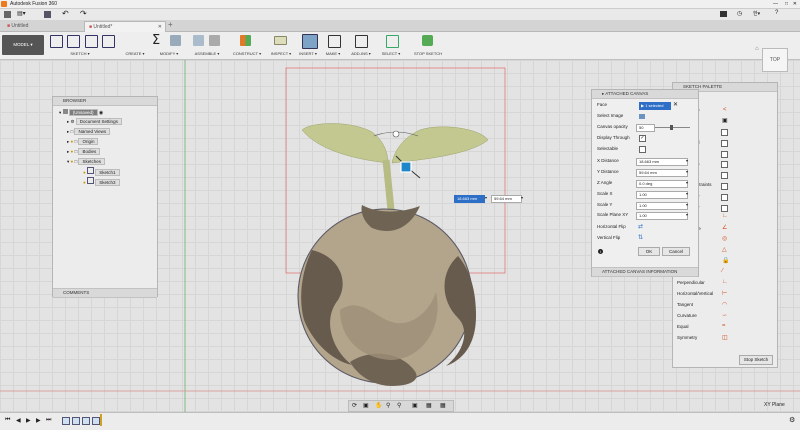  What do you see at coordinates (170, 24) in the screenshot?
I see `new-tab-icon: +` at bounding box center [170, 24].